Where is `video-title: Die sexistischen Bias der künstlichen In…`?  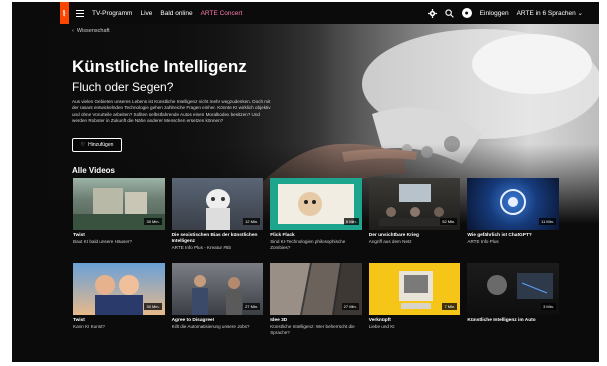 video-title: Die sexistischen Bias der künstlichen In… is located at coordinates (218, 239).